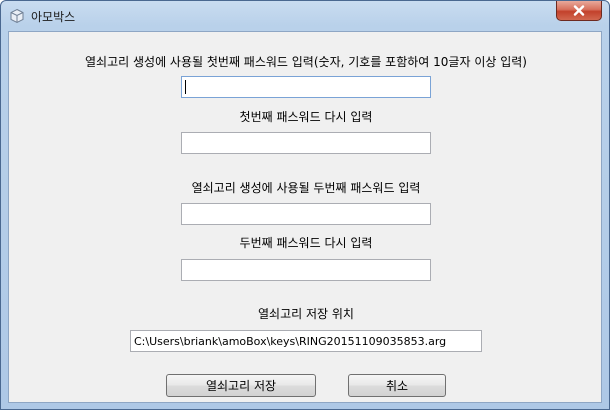 This screenshot has height=410, width=610. What do you see at coordinates (306, 87) in the screenshot?
I see `first-password-input` at bounding box center [306, 87].